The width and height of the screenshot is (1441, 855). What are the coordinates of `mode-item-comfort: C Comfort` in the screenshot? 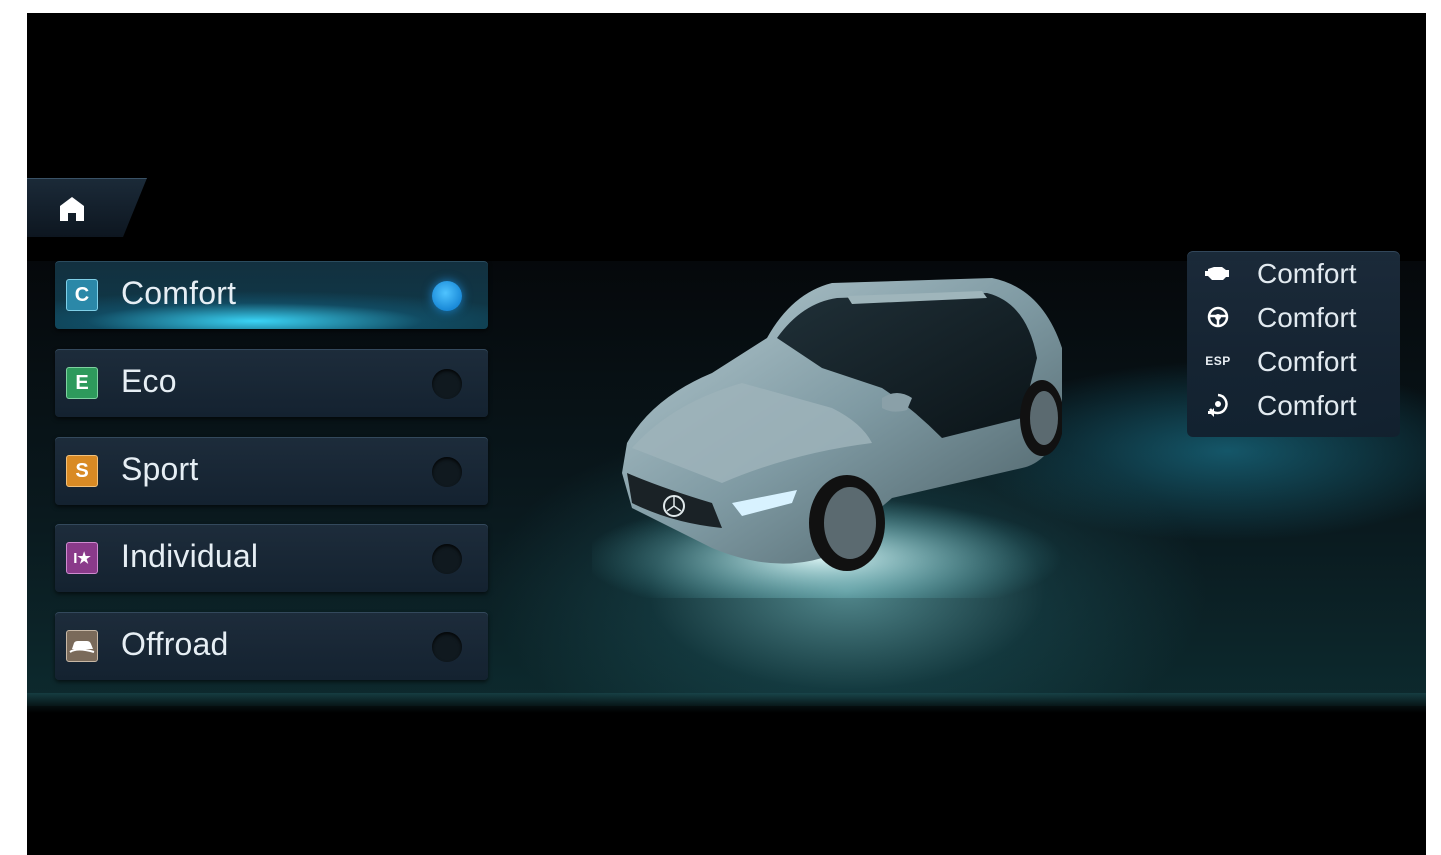 It's located at (271, 295).